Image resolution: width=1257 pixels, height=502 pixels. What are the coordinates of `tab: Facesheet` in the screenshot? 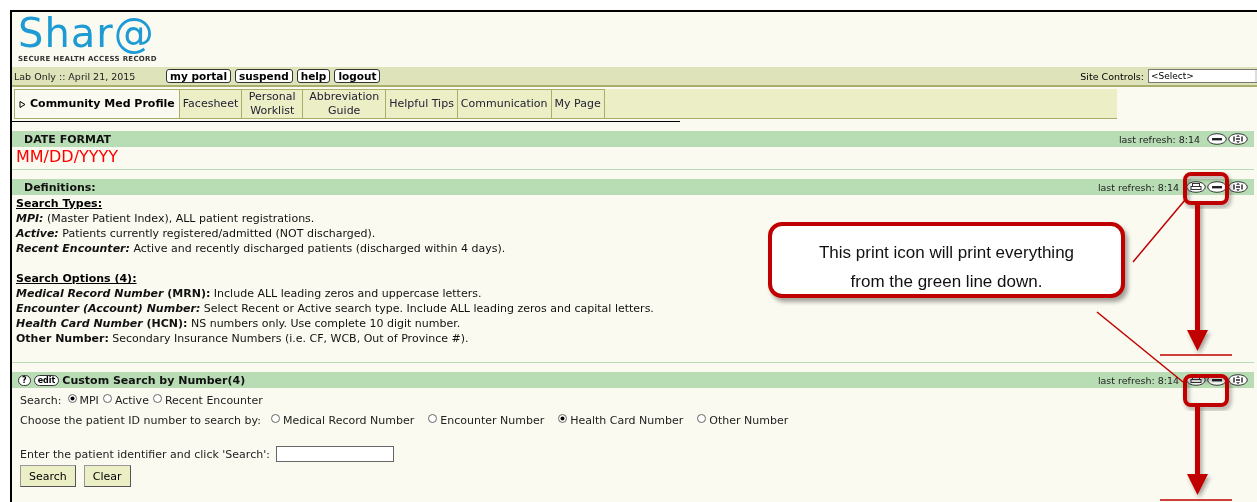 It's located at (211, 104).